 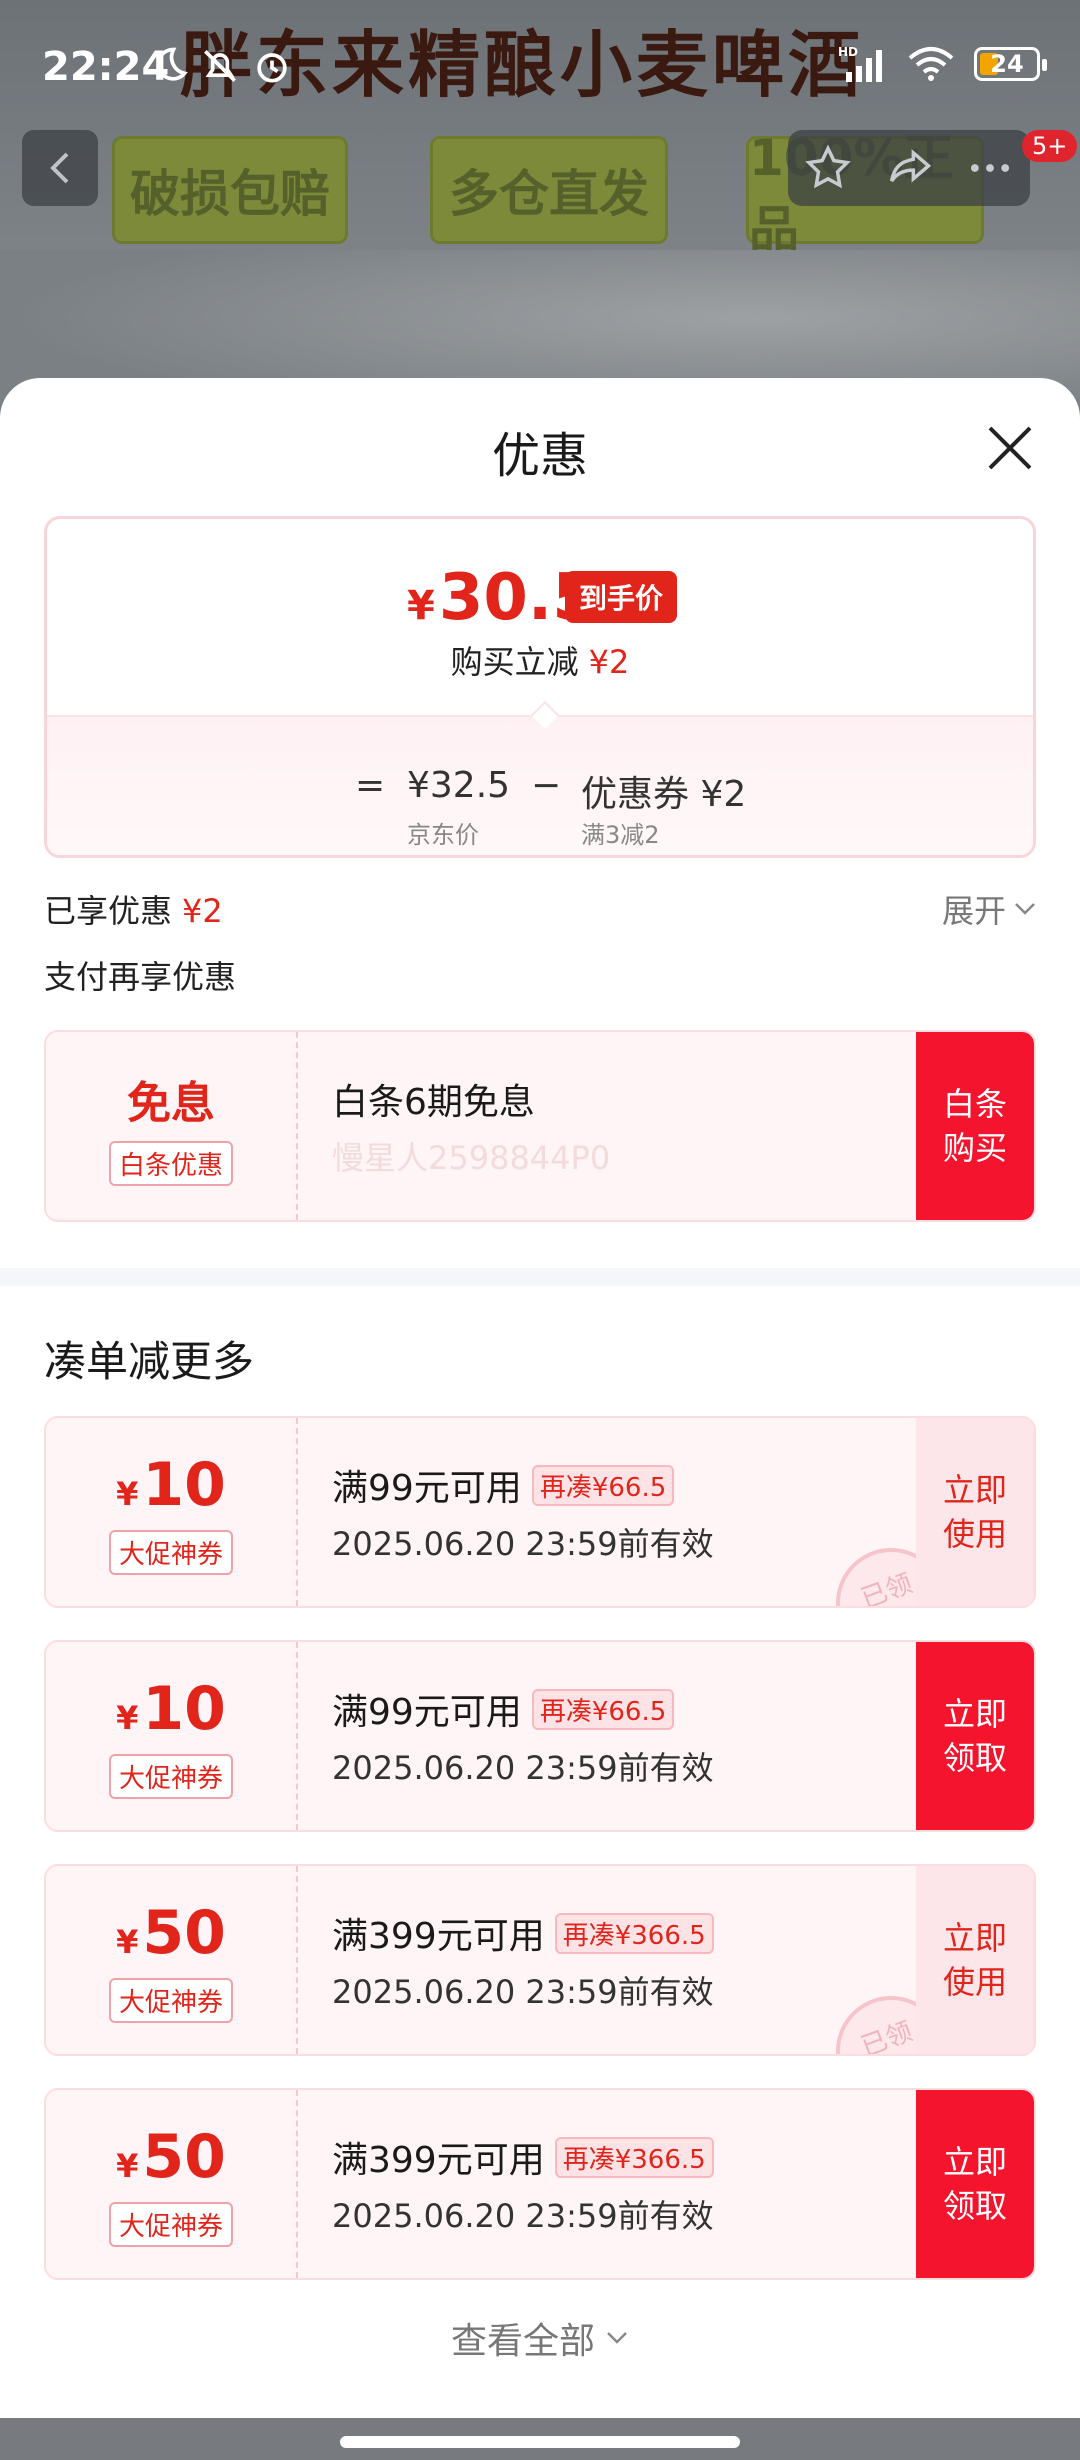 I want to click on enjoyed-amount: ¥2, so click(x=202, y=911).